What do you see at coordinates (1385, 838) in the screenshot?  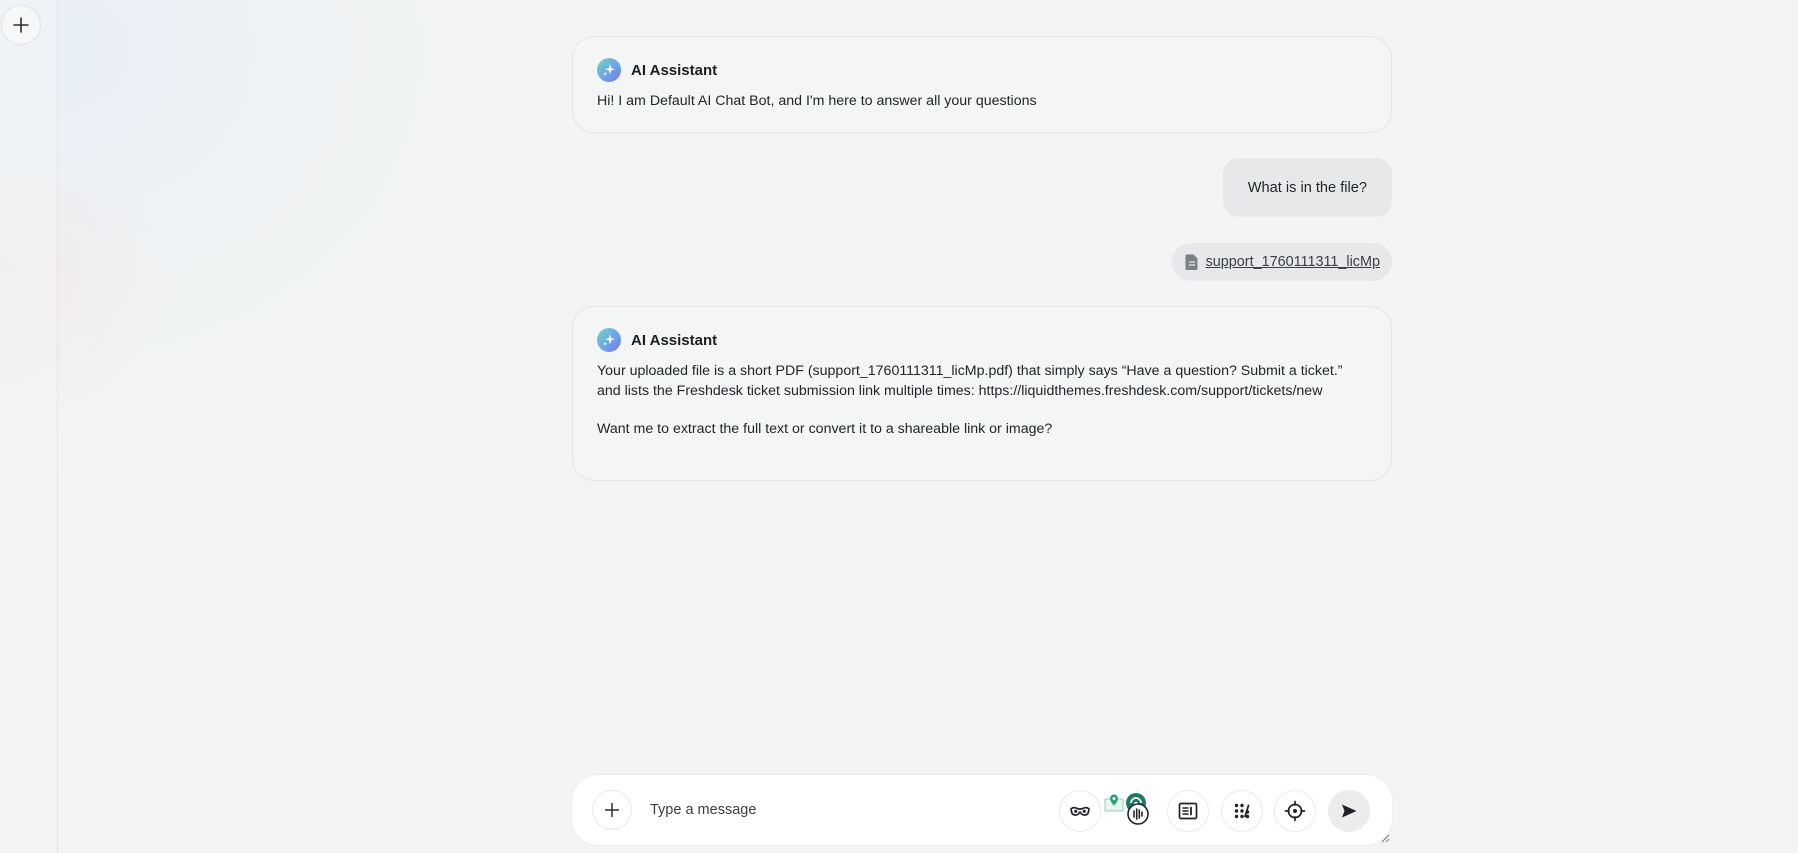 I see `resize-handle-icon` at bounding box center [1385, 838].